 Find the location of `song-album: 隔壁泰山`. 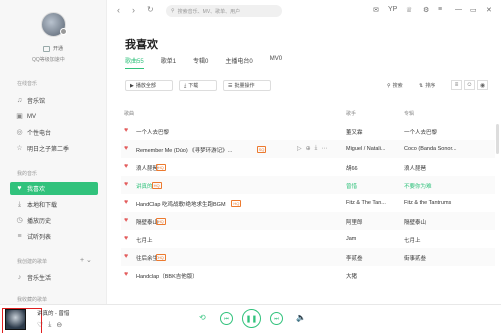

song-album: 隔壁泰山 is located at coordinates (439, 222).